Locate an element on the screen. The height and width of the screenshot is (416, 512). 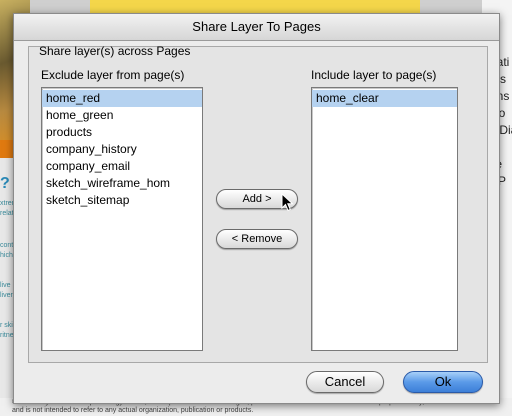
background-text-fragment: ritne is located at coordinates (7, 335).